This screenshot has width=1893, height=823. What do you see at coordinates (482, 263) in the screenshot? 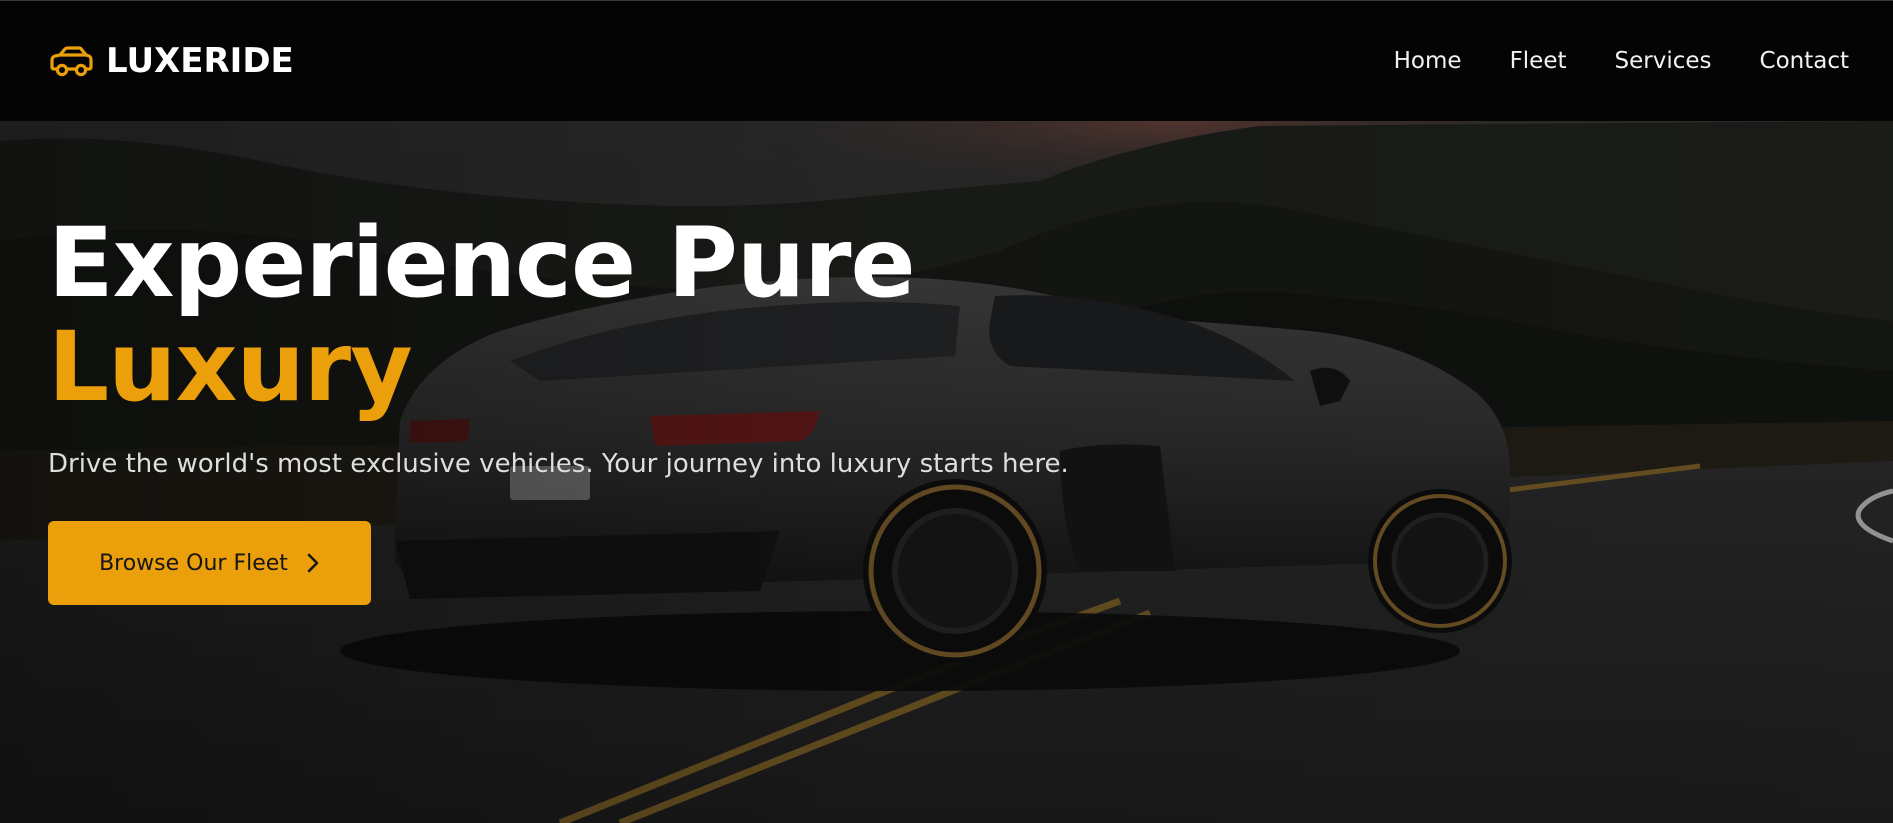
I see `hero-title-line1: Experience Pure` at bounding box center [482, 263].